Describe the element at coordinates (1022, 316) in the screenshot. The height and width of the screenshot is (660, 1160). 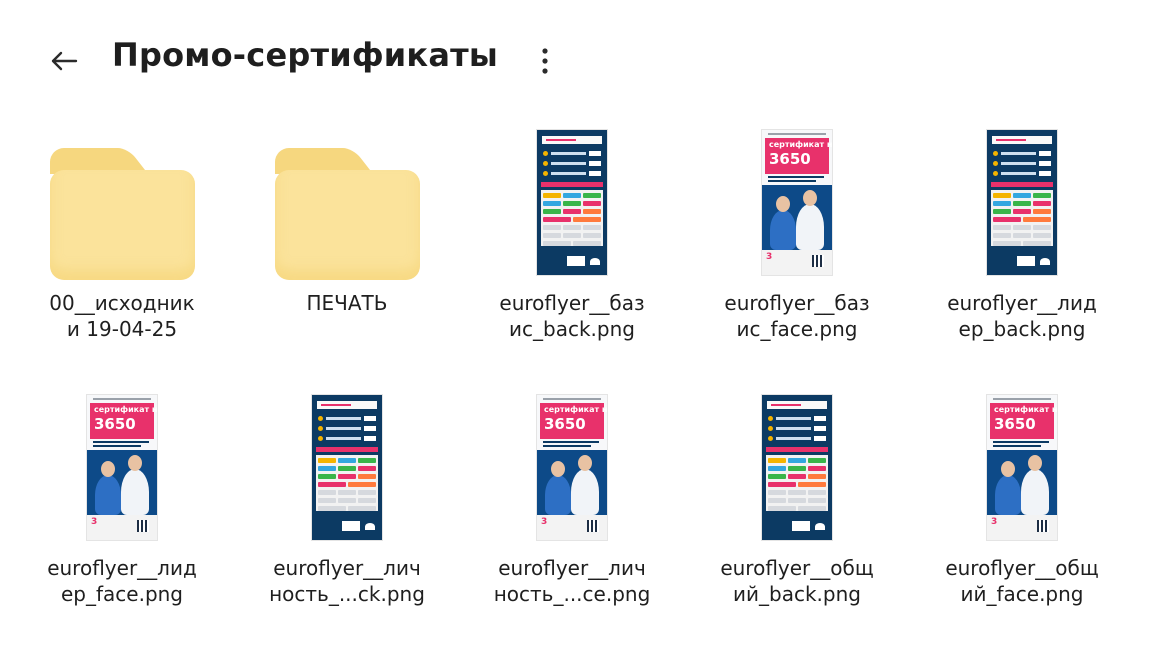
I see `item-name: euroflyer__лид ер_back.png` at that location.